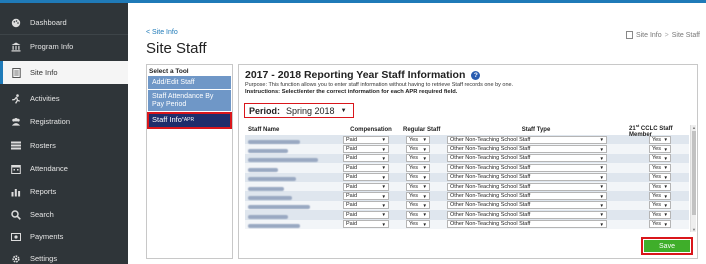 The width and height of the screenshot is (706, 264). I want to click on regular-staff-cell: Yes ▼, so click(423, 149).